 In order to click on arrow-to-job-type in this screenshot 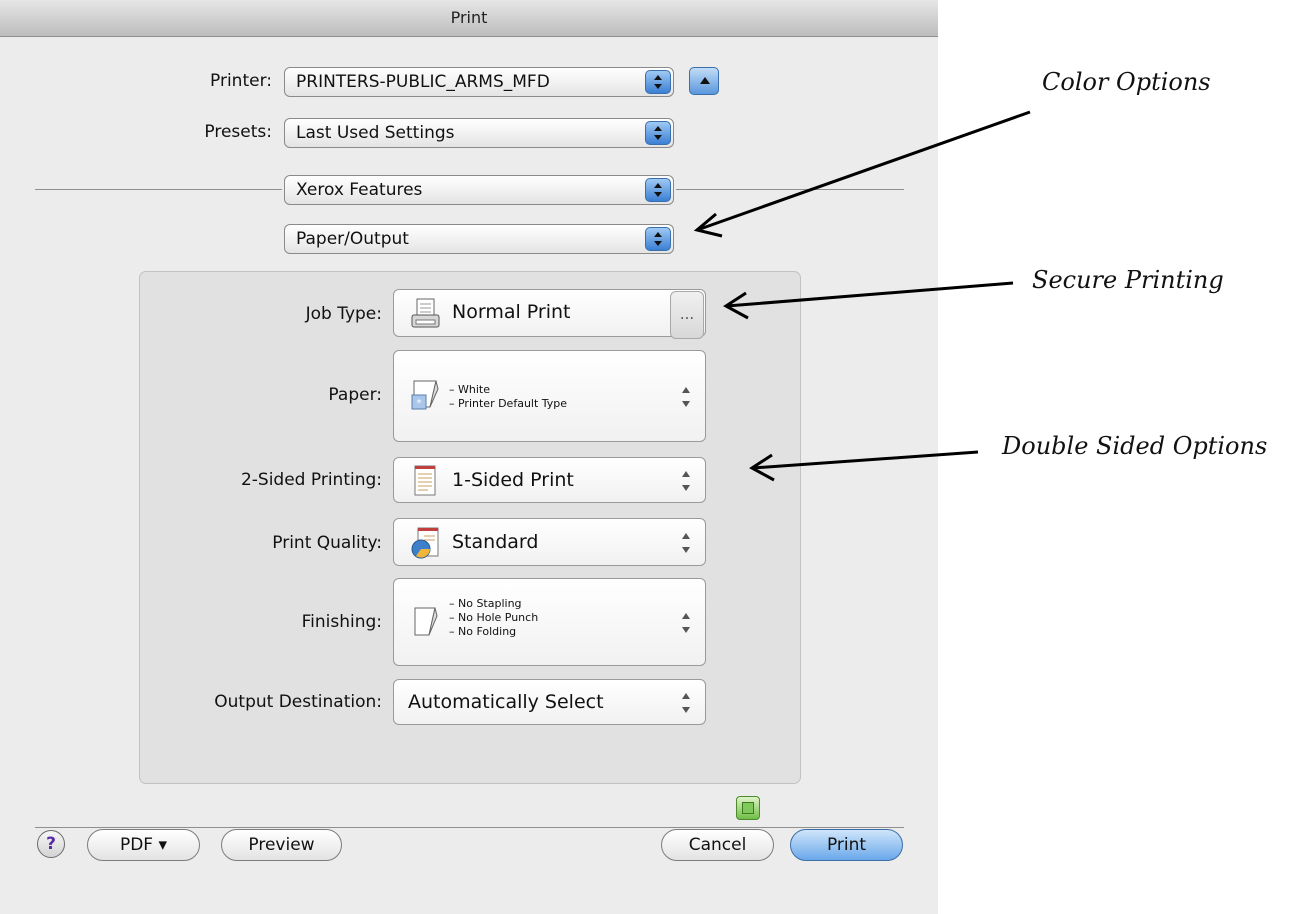, I will do `click(870, 294)`.